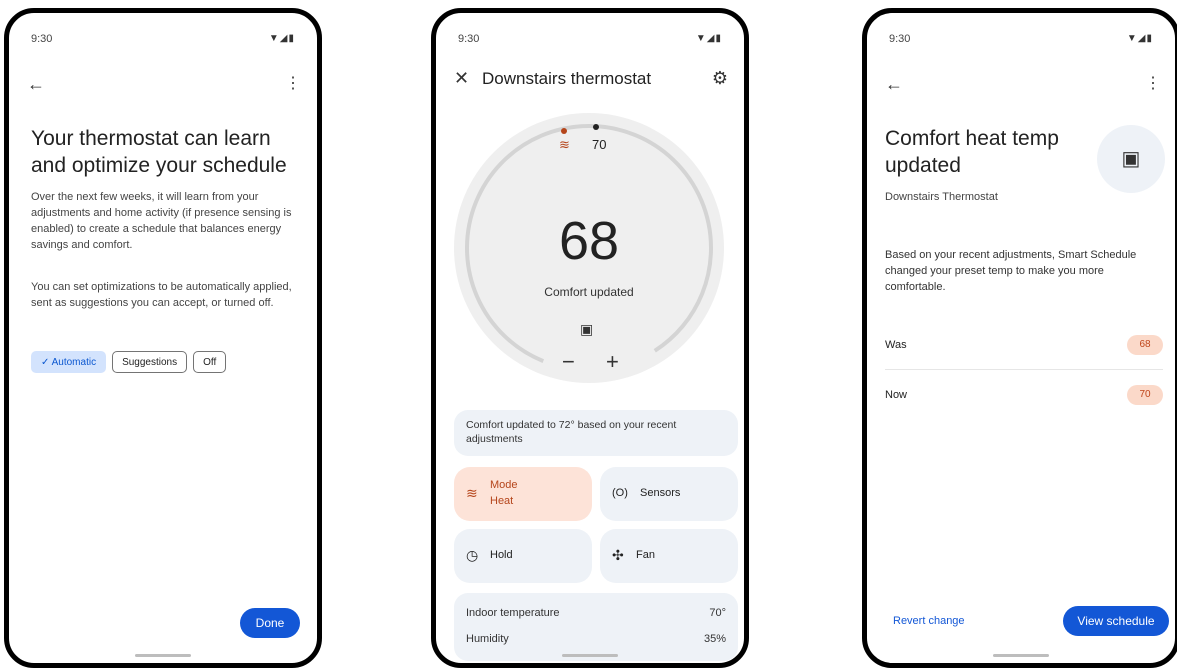  Describe the element at coordinates (645, 555) in the screenshot. I see `fan-label: Fan` at that location.